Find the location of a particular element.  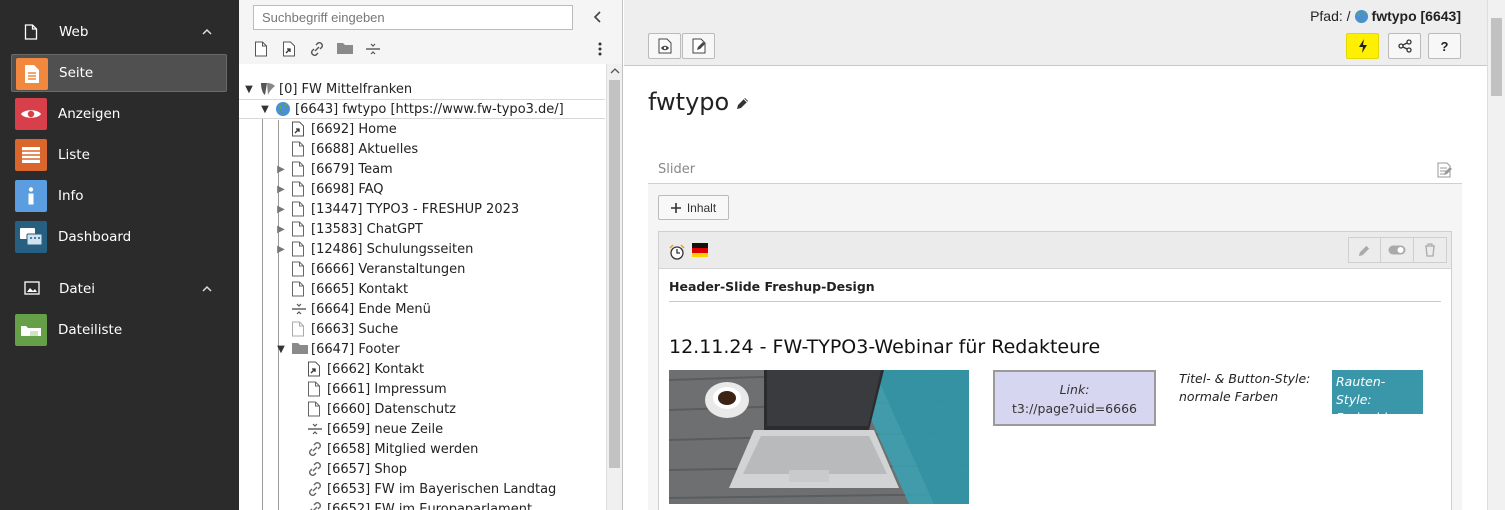

main-scrollbar-thumb is located at coordinates (1496, 57).